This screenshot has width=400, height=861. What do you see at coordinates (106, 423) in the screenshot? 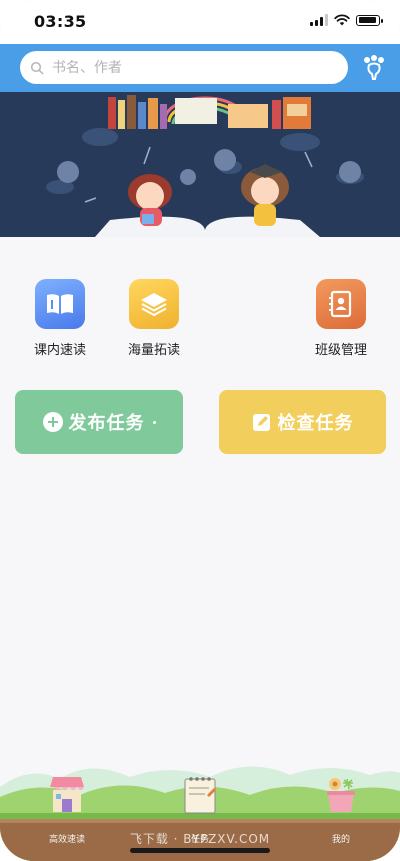
I see `publish-task-label: 发布任务` at bounding box center [106, 423].